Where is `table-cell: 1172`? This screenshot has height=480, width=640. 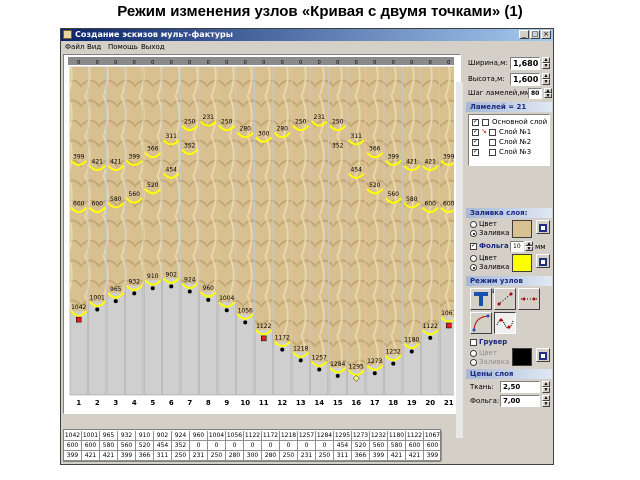 table-cell: 1172 is located at coordinates (271, 436).